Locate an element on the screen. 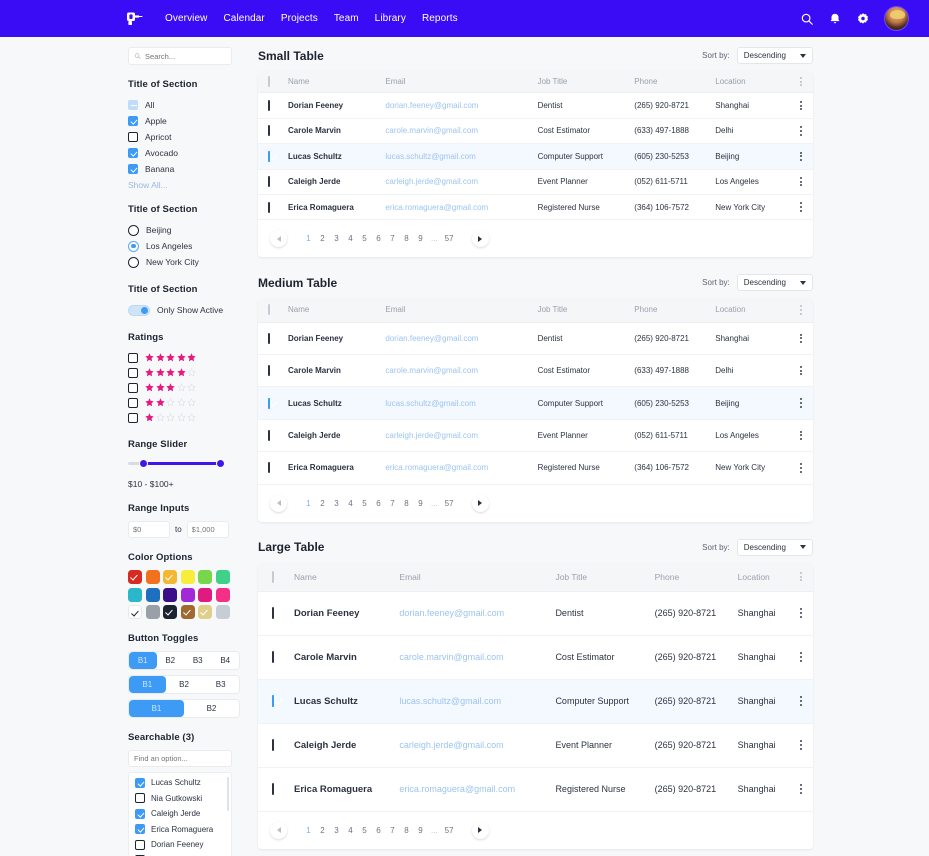 This screenshot has height=856, width=929. color-swatch-magenta is located at coordinates (205, 594).